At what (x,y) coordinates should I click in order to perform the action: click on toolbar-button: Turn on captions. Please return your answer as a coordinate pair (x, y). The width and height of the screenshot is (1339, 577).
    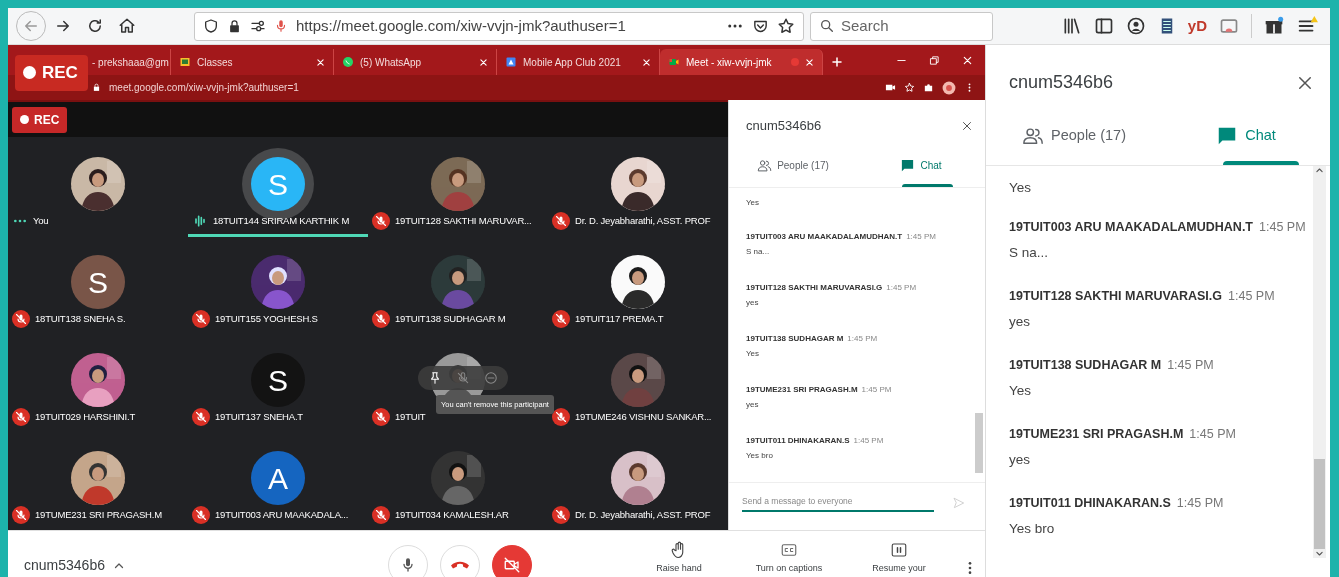
    Looking at the image, I should click on (789, 554).